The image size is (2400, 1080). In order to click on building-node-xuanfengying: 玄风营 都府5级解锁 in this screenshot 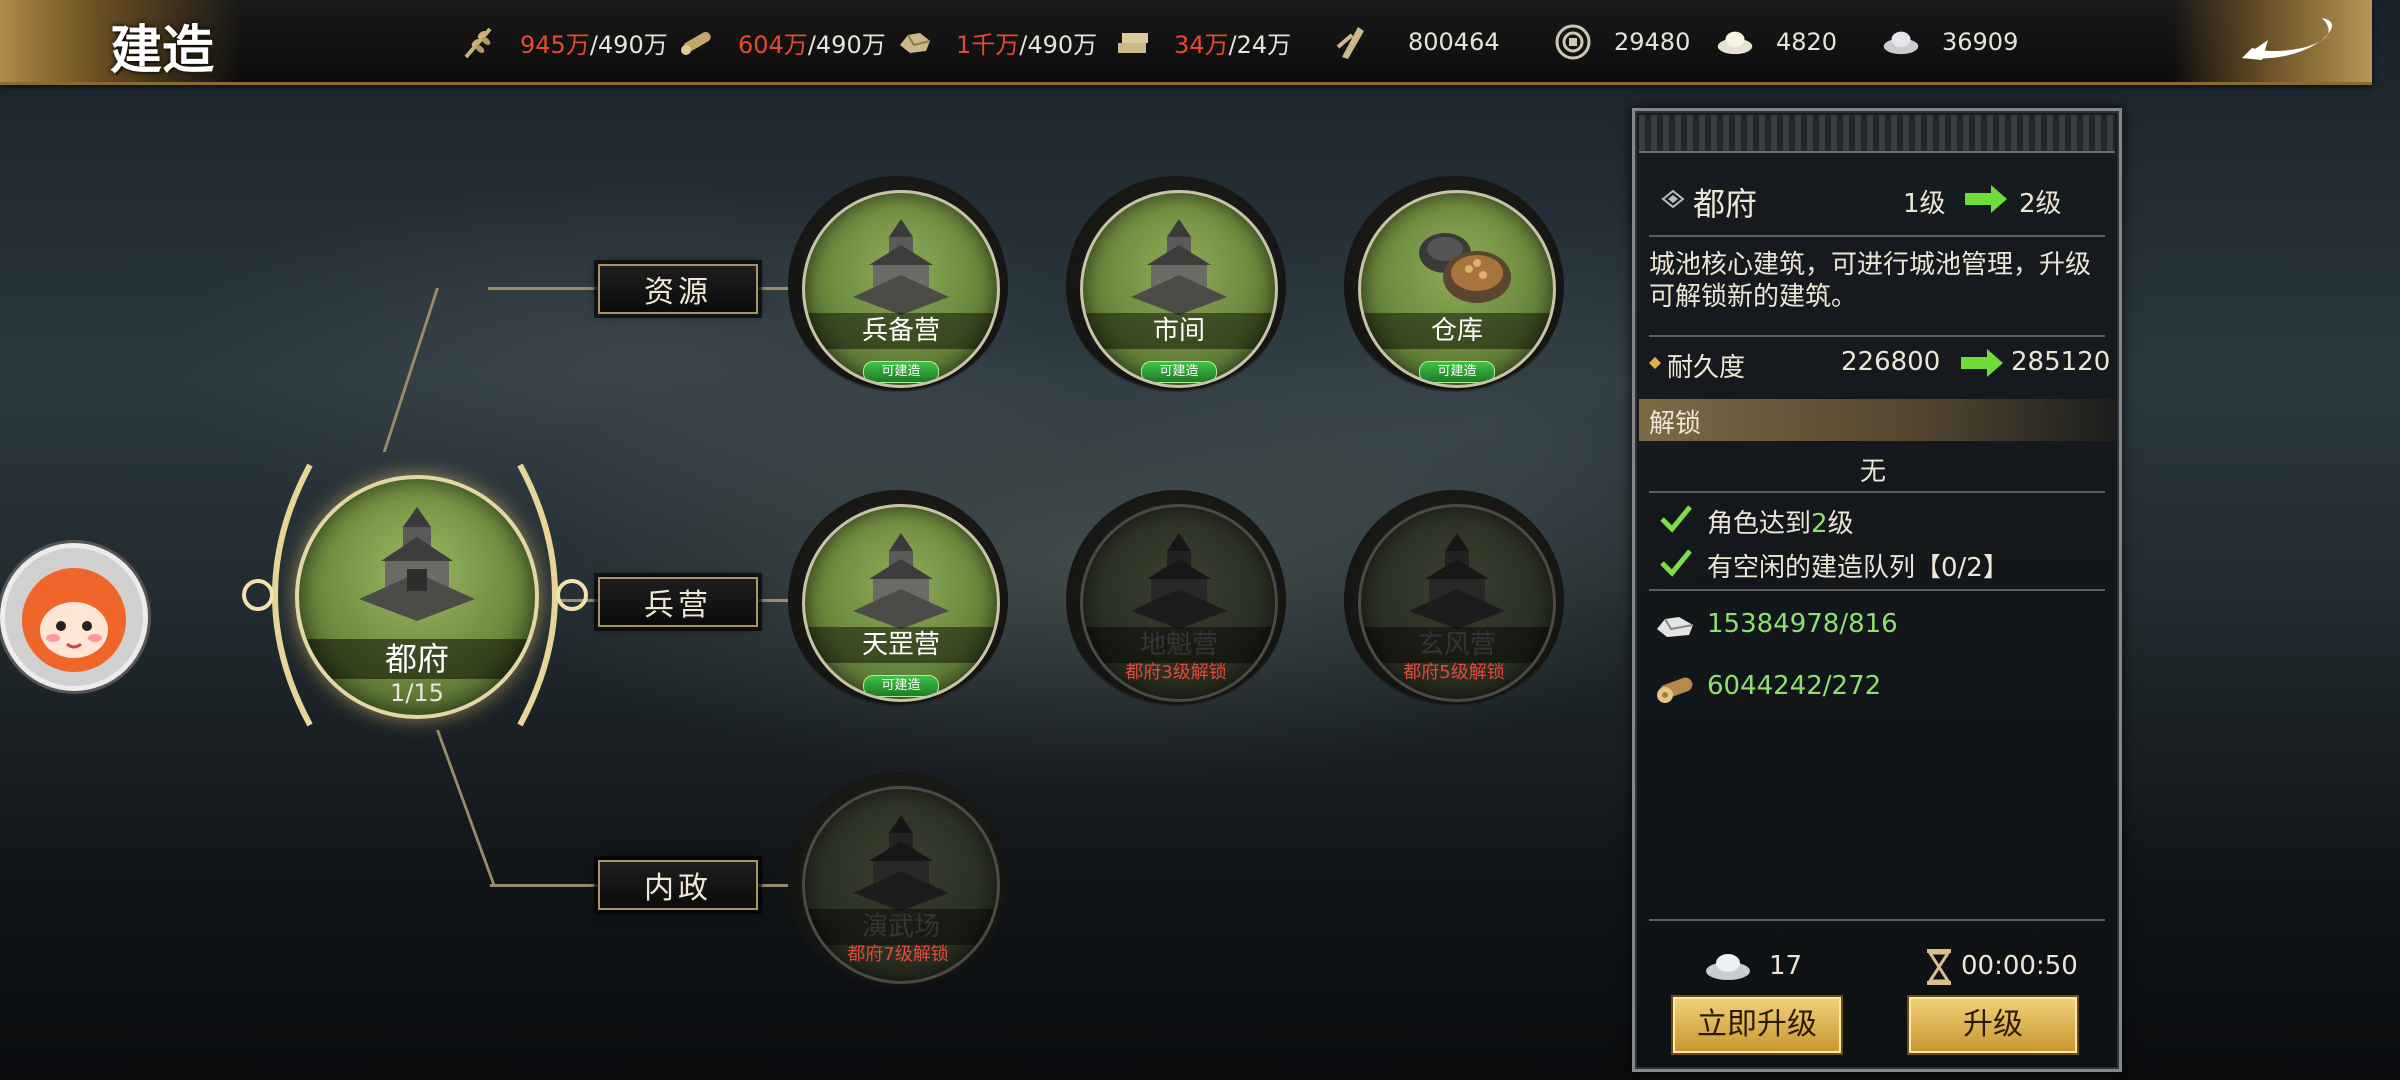, I will do `click(1454, 600)`.